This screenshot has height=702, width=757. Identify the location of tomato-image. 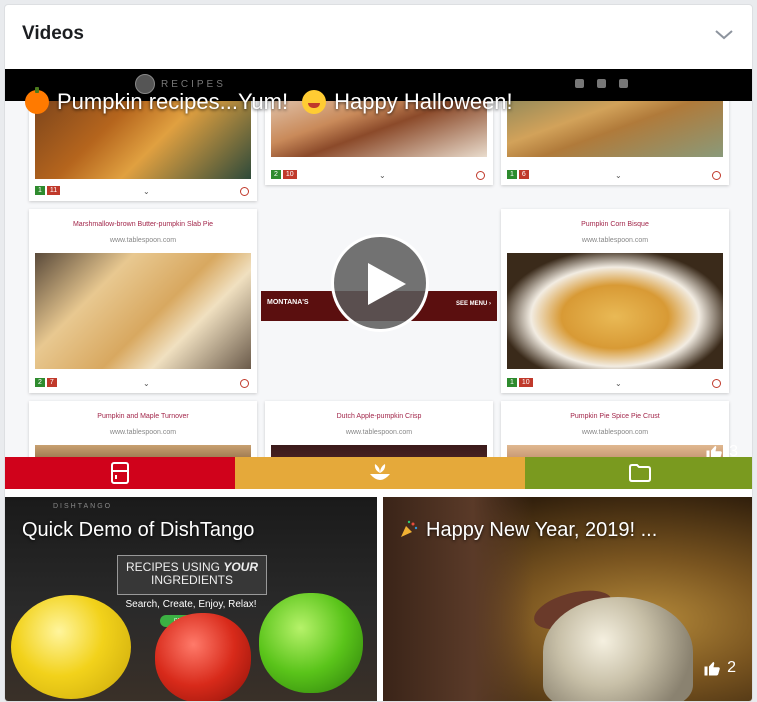
(203, 657).